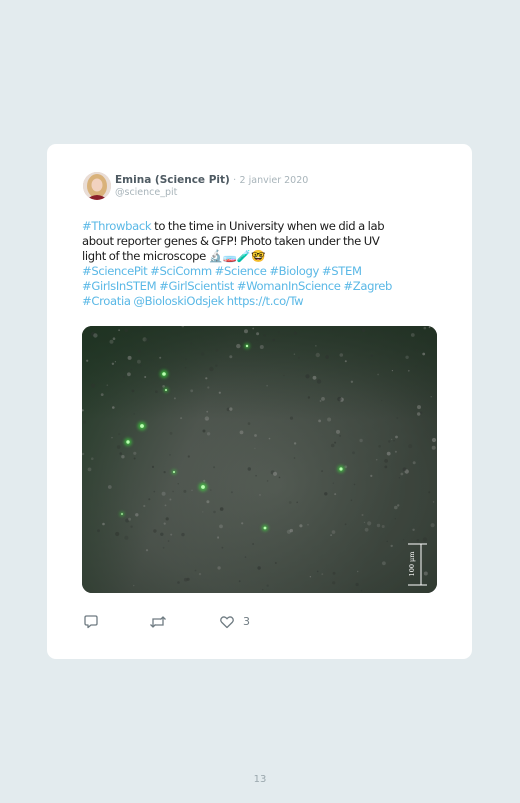 The height and width of the screenshot is (803, 520). What do you see at coordinates (146, 192) in the screenshot?
I see `author-handle: @science_pit` at bounding box center [146, 192].